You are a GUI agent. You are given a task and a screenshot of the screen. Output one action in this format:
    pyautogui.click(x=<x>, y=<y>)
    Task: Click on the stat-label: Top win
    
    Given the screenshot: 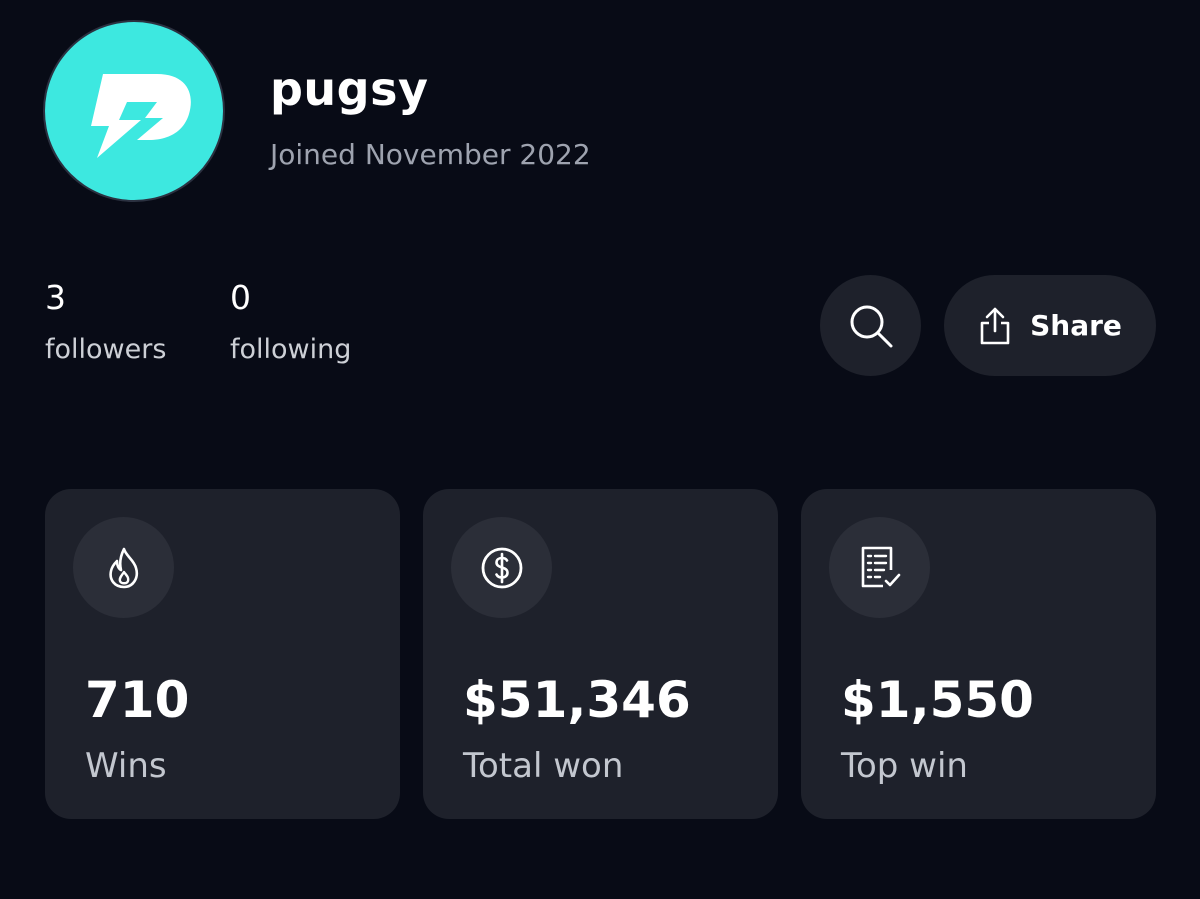 What is the action you would take?
    pyautogui.click(x=904, y=766)
    